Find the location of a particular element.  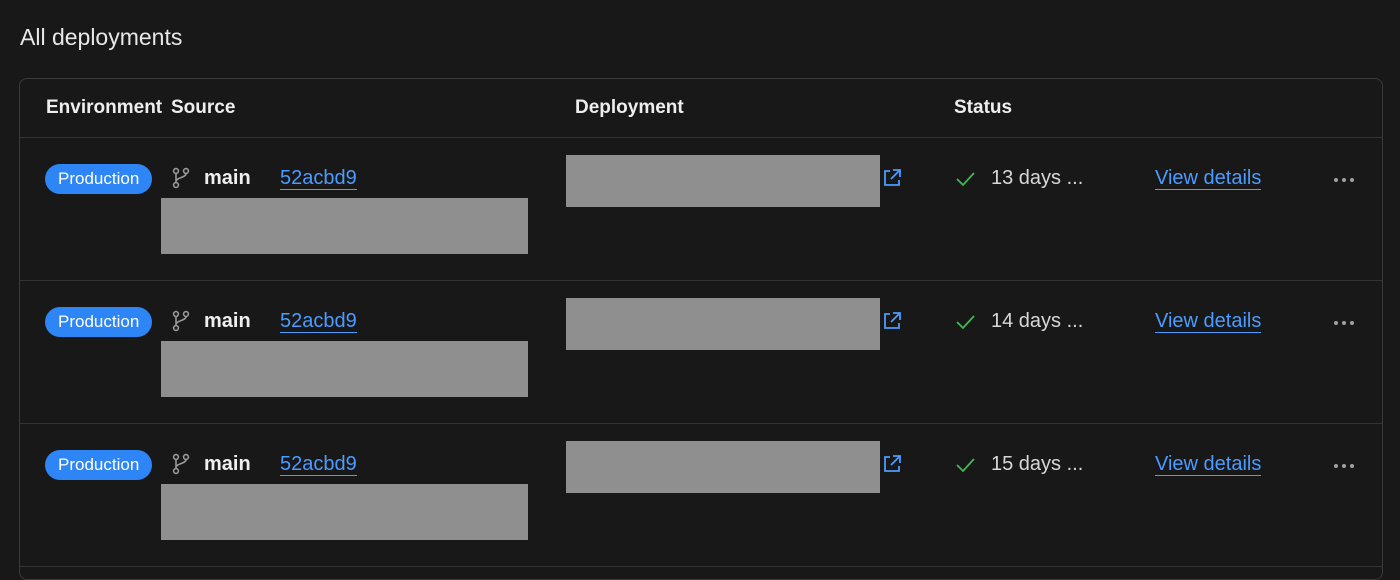

header-status: Status is located at coordinates (983, 108).